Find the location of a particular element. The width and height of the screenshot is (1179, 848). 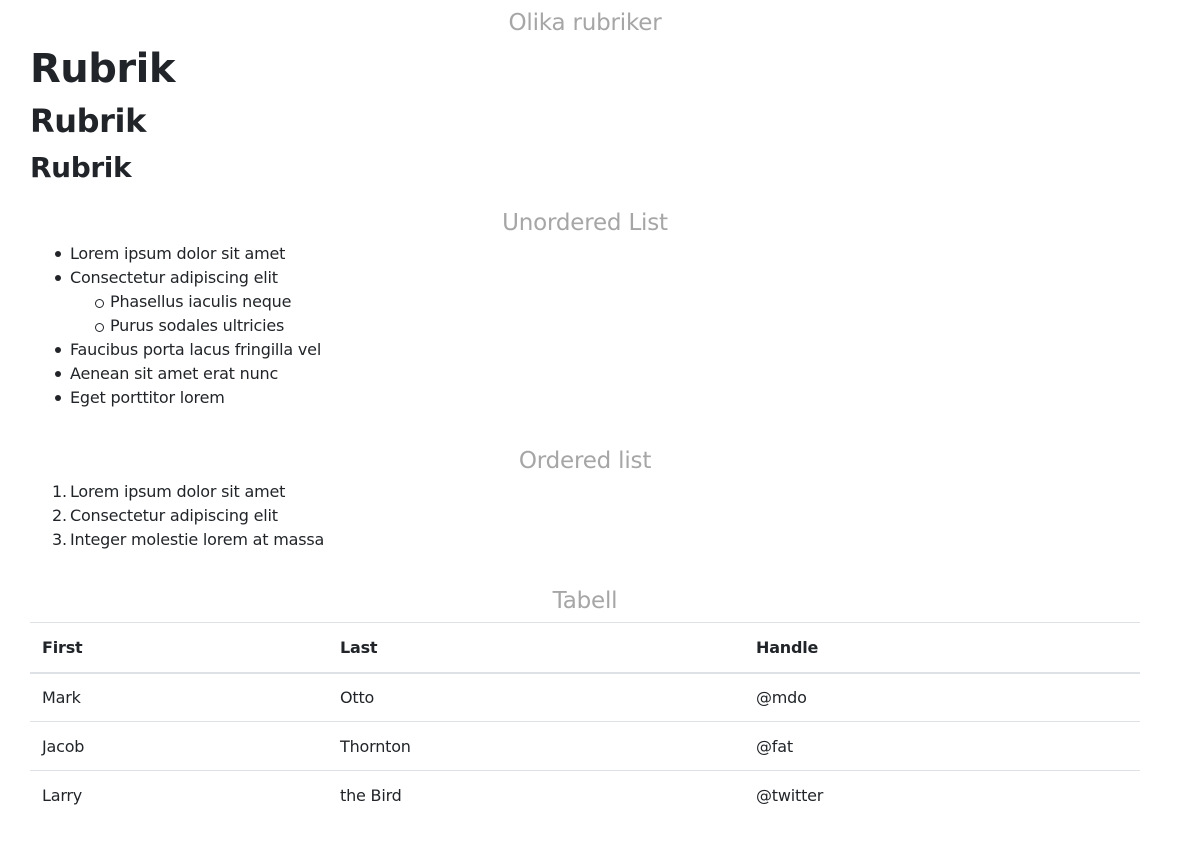

table-cell: Otto is located at coordinates (536, 697).